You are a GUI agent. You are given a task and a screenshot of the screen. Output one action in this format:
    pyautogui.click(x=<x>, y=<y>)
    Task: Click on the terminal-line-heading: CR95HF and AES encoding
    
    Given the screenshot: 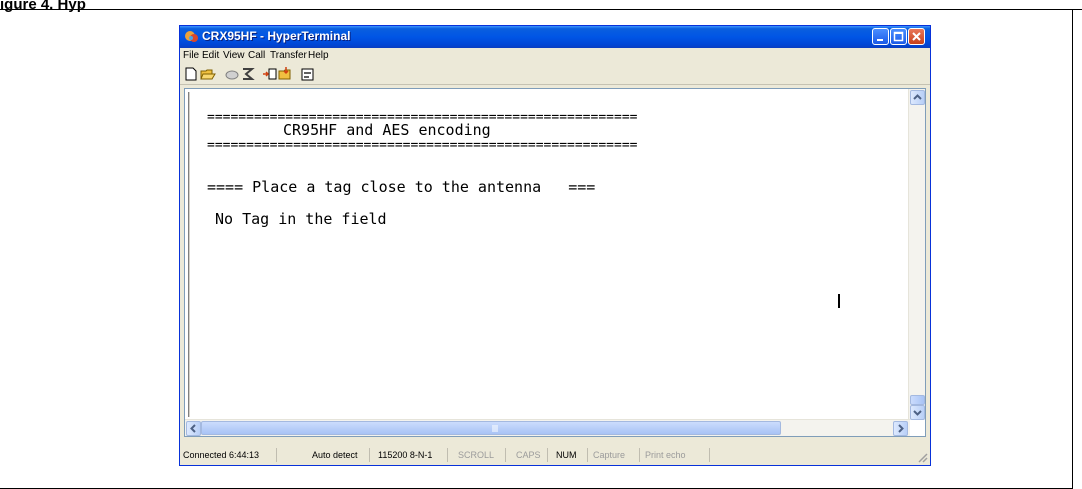 What is the action you would take?
    pyautogui.click(x=387, y=130)
    